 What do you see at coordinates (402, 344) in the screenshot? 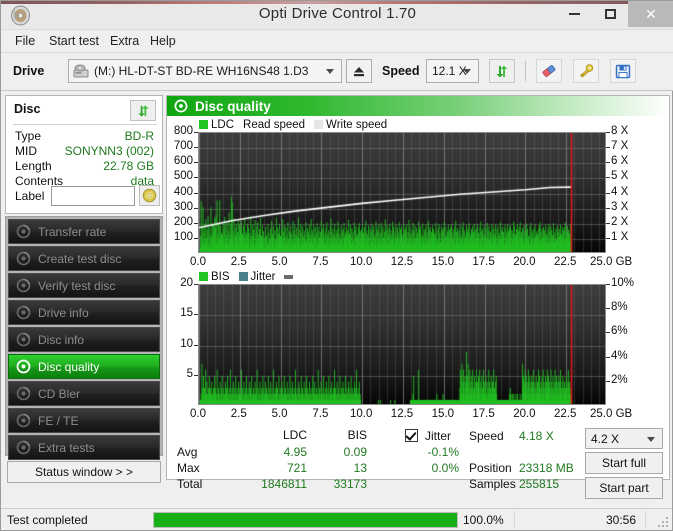
I see `bis-plot-area` at bounding box center [402, 344].